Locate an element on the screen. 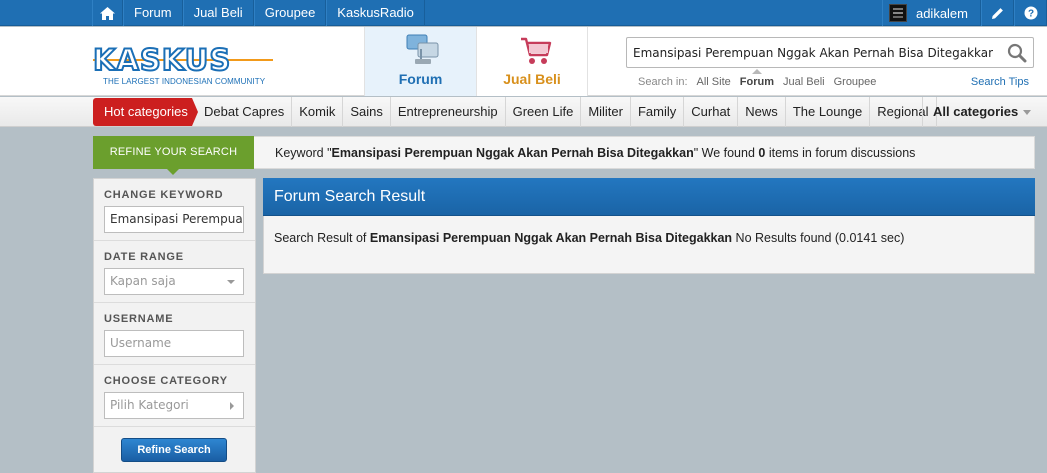 This screenshot has width=1047, height=473. hot-categories-button: Hot categories is located at coordinates (145, 112).